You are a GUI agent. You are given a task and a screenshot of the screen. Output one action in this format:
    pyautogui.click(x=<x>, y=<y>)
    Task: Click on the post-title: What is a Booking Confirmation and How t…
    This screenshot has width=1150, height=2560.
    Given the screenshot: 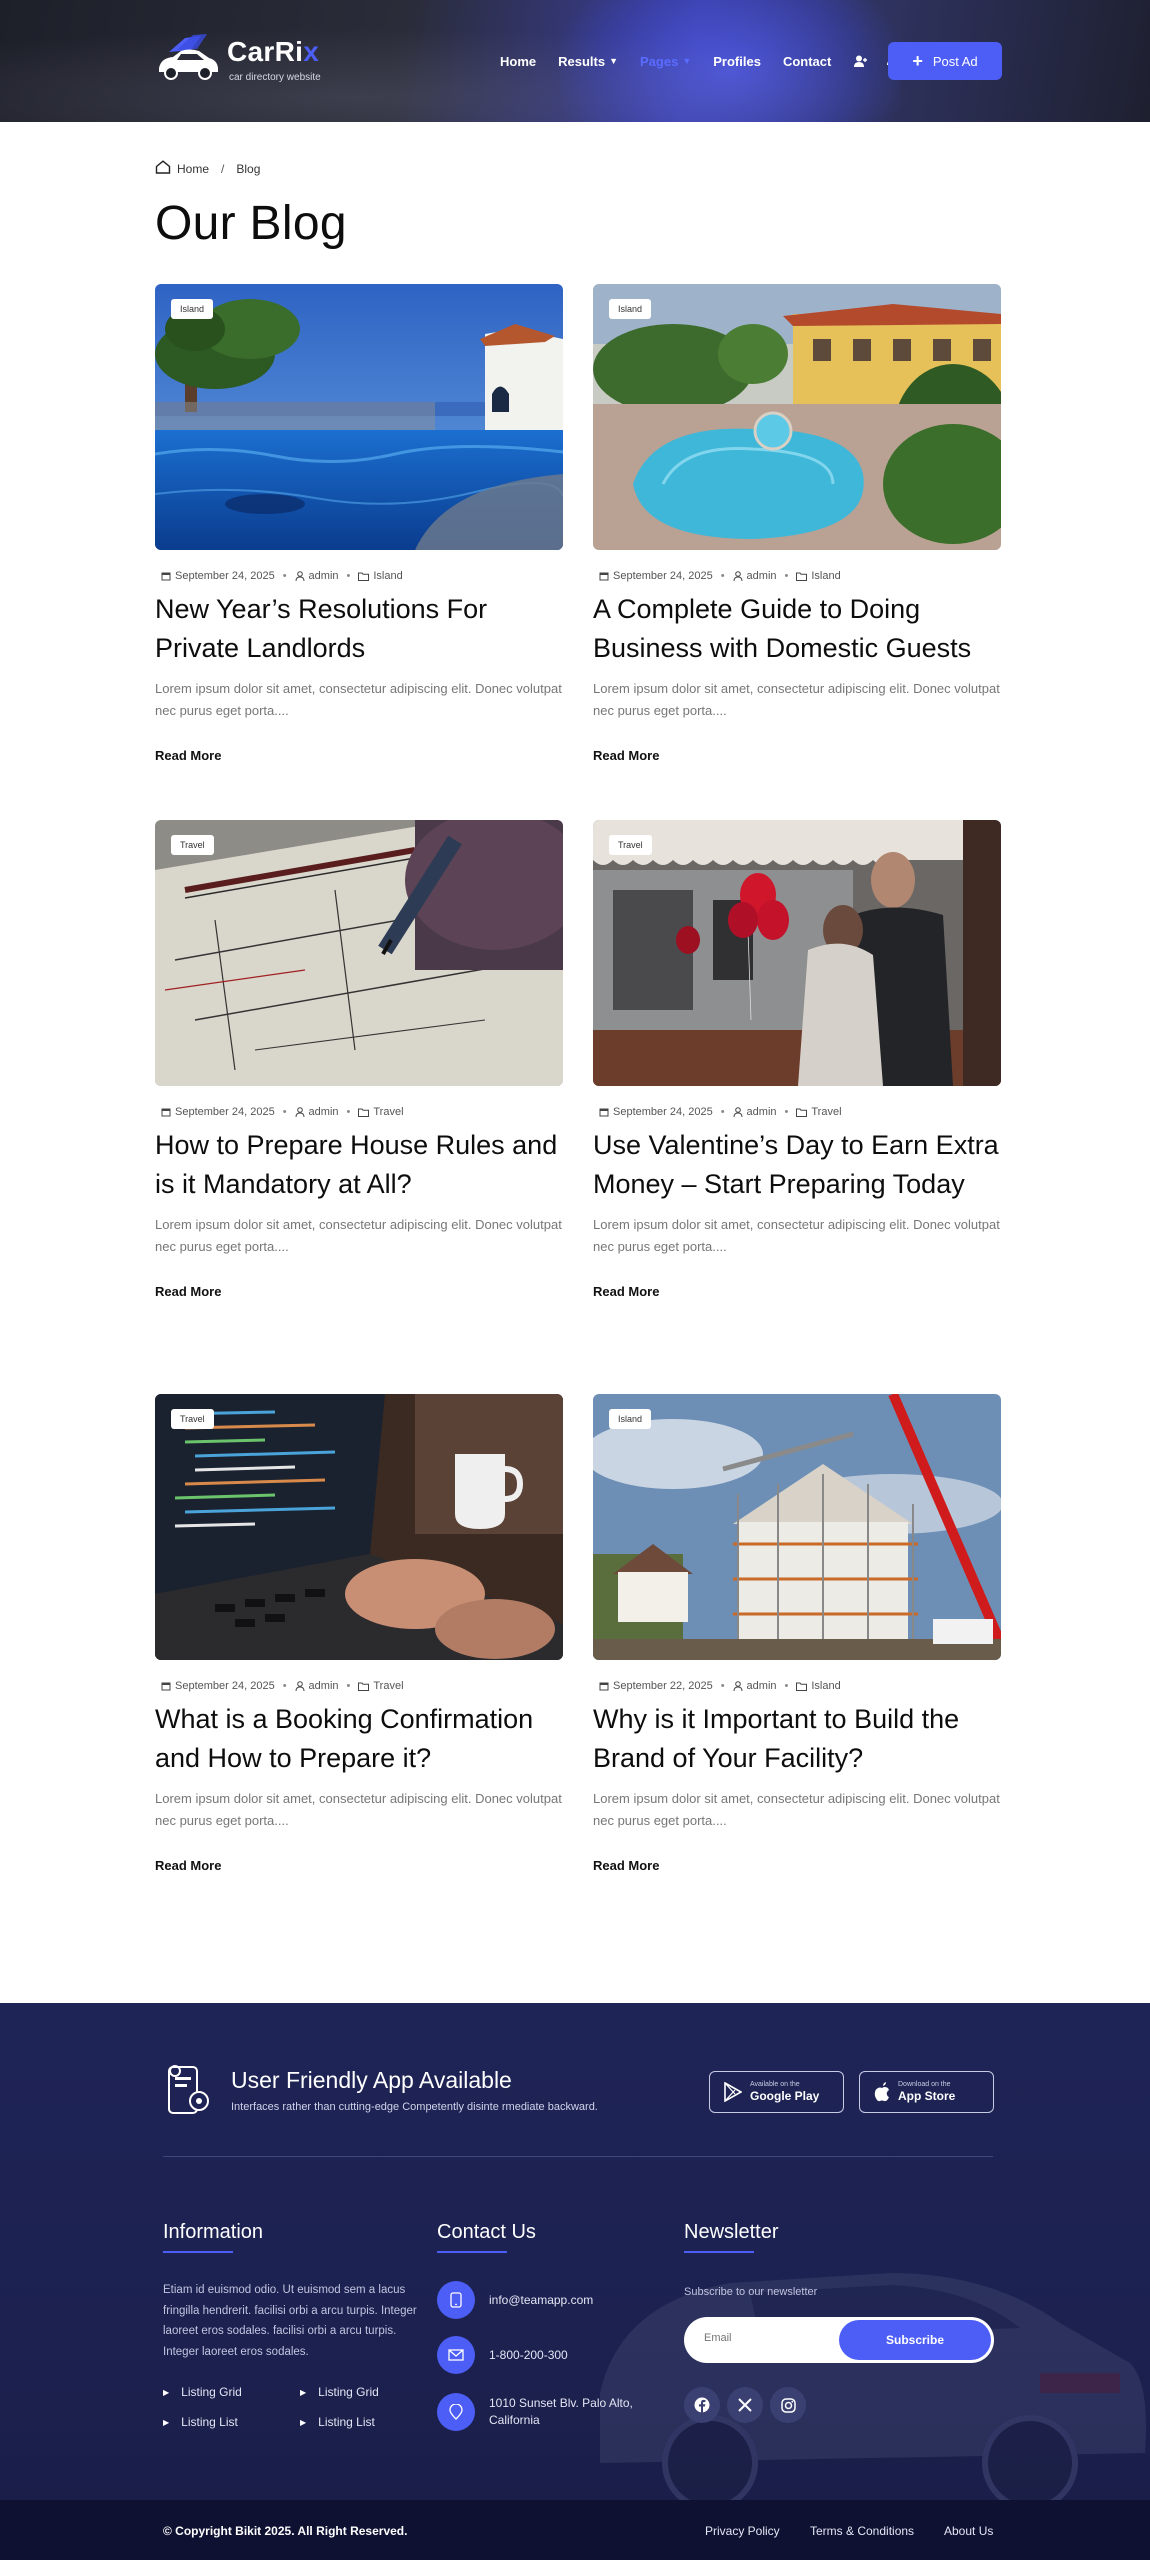 What is the action you would take?
    pyautogui.click(x=359, y=1739)
    